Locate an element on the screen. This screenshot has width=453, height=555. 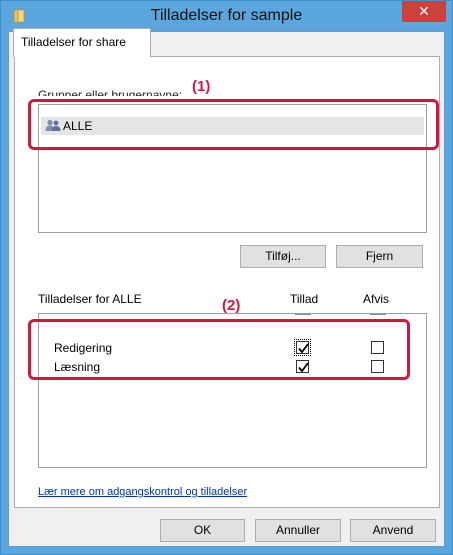
cancel-button-label: Annuller is located at coordinates (298, 530).